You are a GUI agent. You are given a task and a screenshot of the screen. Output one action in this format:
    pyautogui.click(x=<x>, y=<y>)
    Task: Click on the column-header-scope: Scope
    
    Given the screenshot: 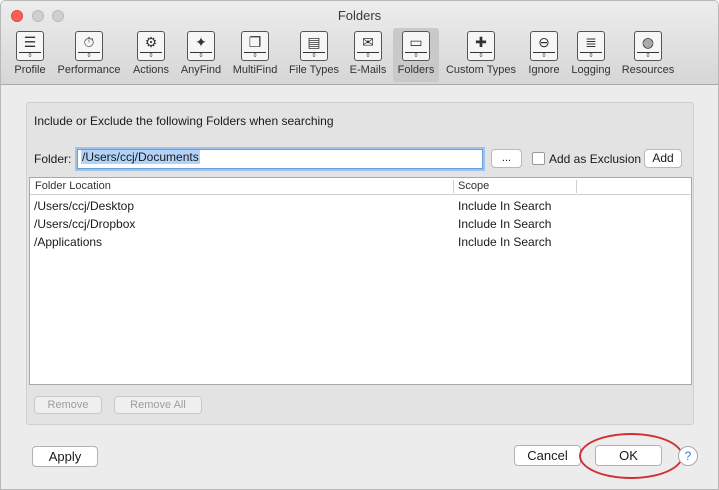 What is the action you would take?
    pyautogui.click(x=473, y=186)
    